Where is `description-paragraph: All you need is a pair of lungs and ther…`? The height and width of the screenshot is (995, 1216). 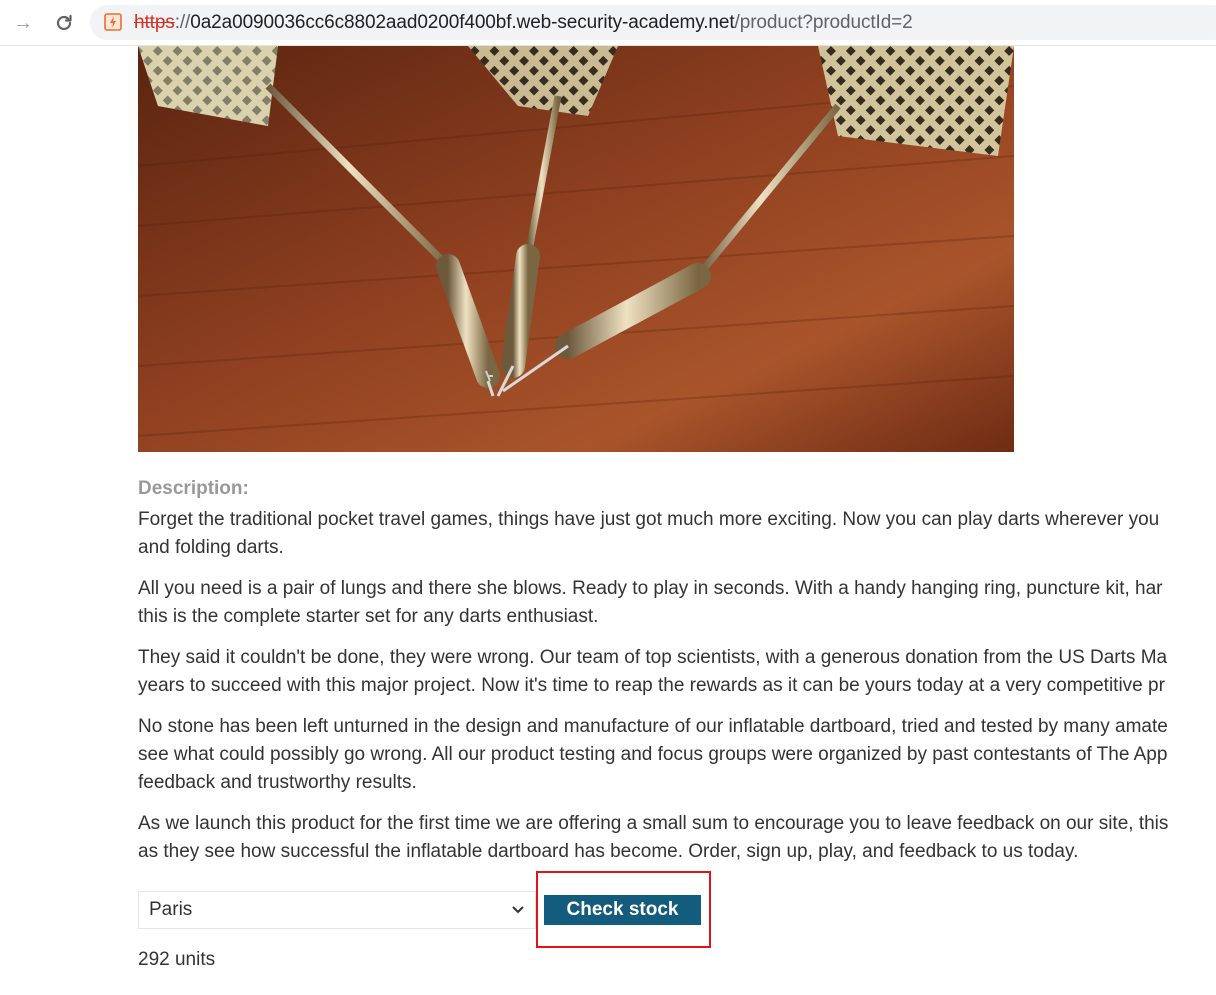 description-paragraph: All you need is a pair of lungs and ther… is located at coordinates (677, 603).